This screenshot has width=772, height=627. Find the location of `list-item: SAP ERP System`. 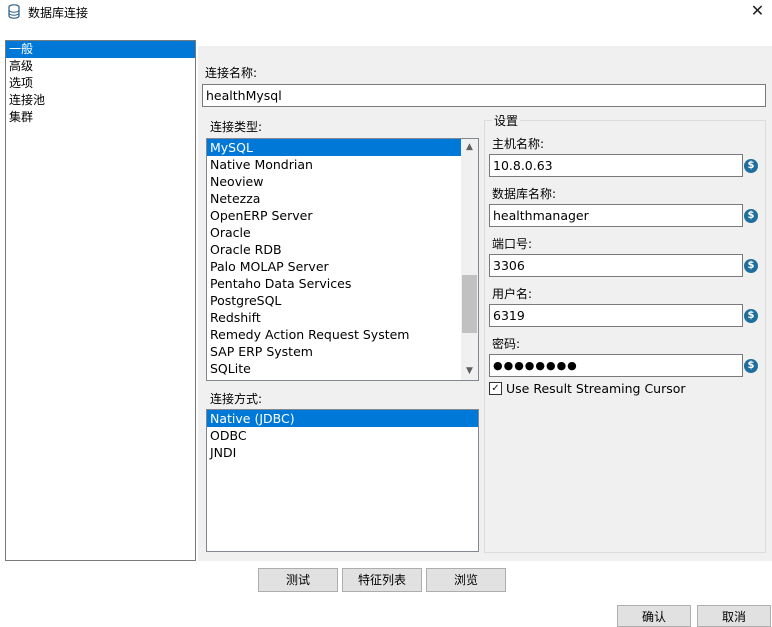

list-item: SAP ERP System is located at coordinates (342, 351).